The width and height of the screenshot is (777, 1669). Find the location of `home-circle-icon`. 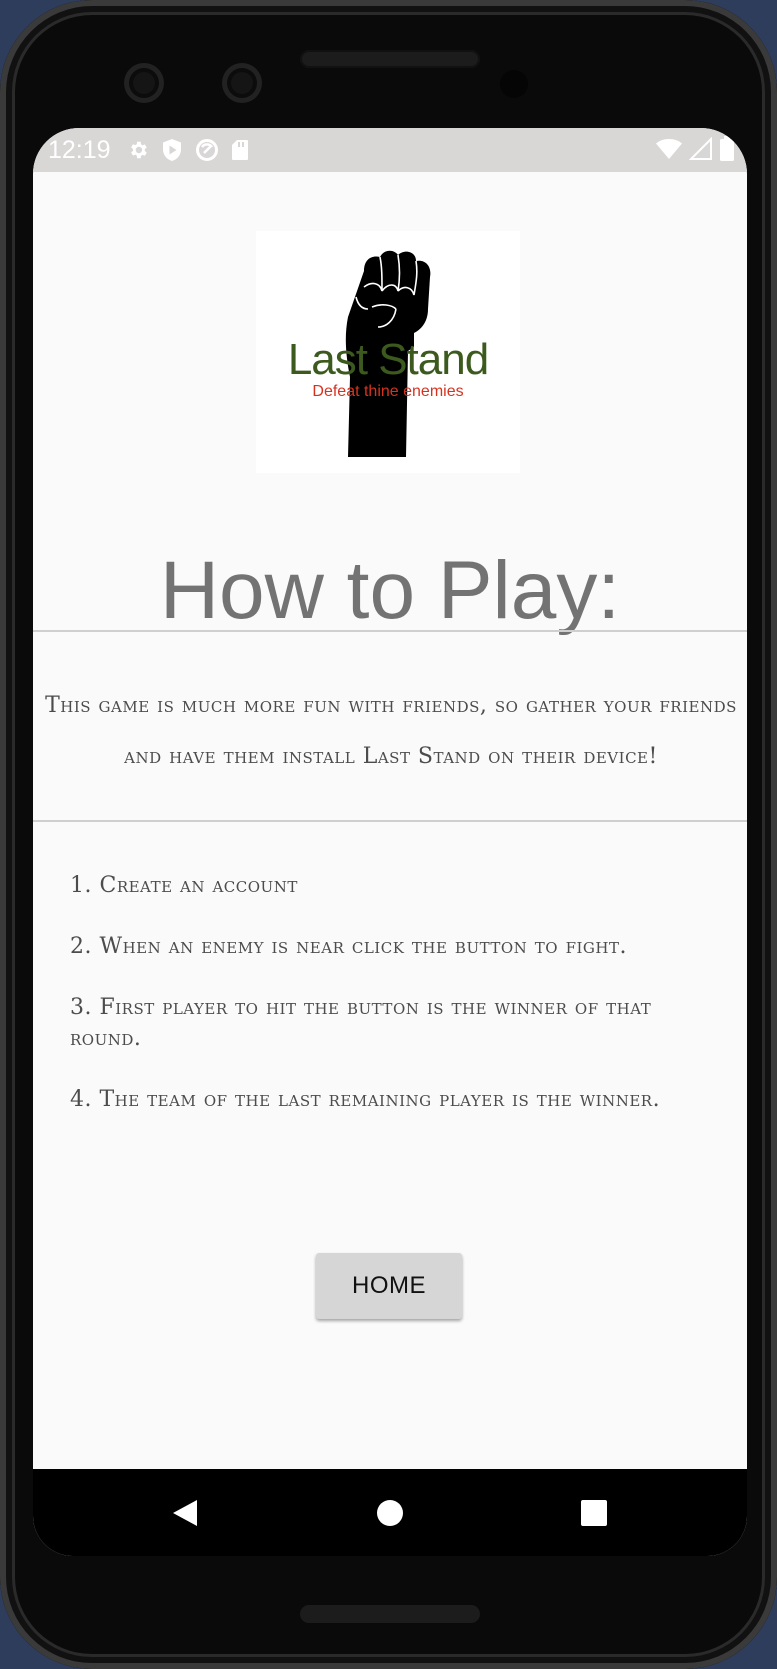

home-circle-icon is located at coordinates (390, 1512).